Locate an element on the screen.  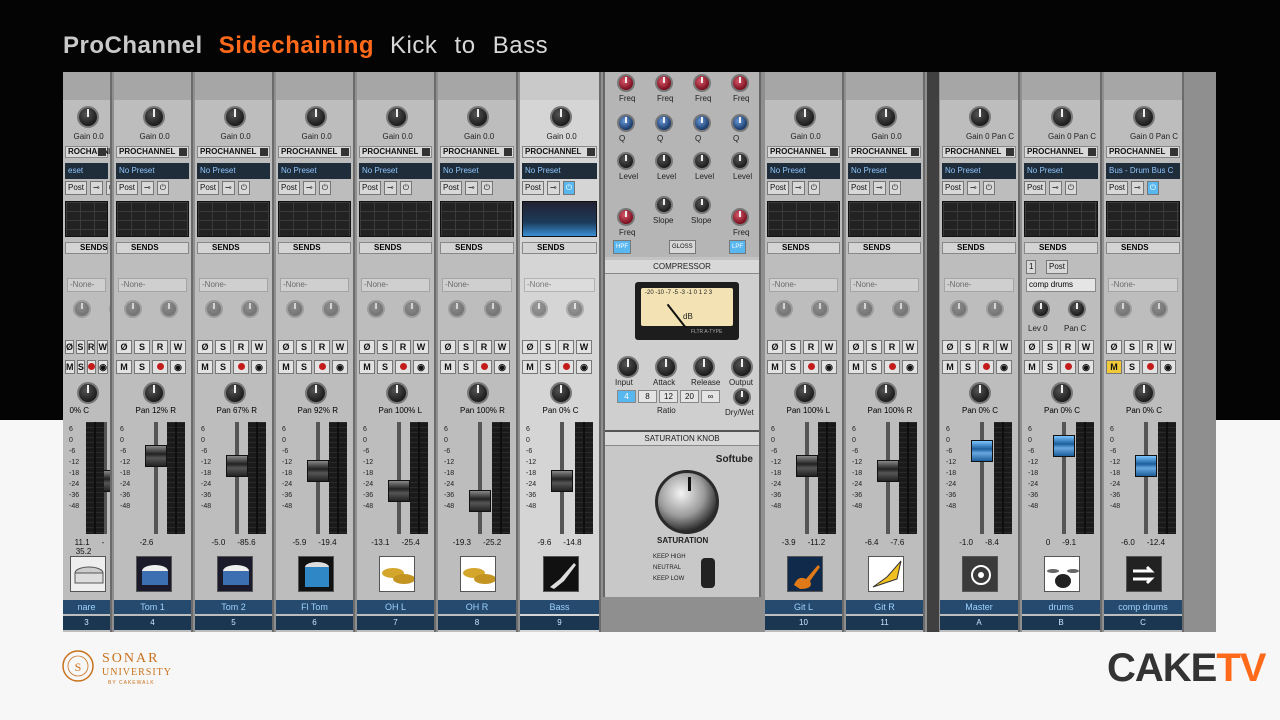
arrow-right-icon is located at coordinates (1144, 574).